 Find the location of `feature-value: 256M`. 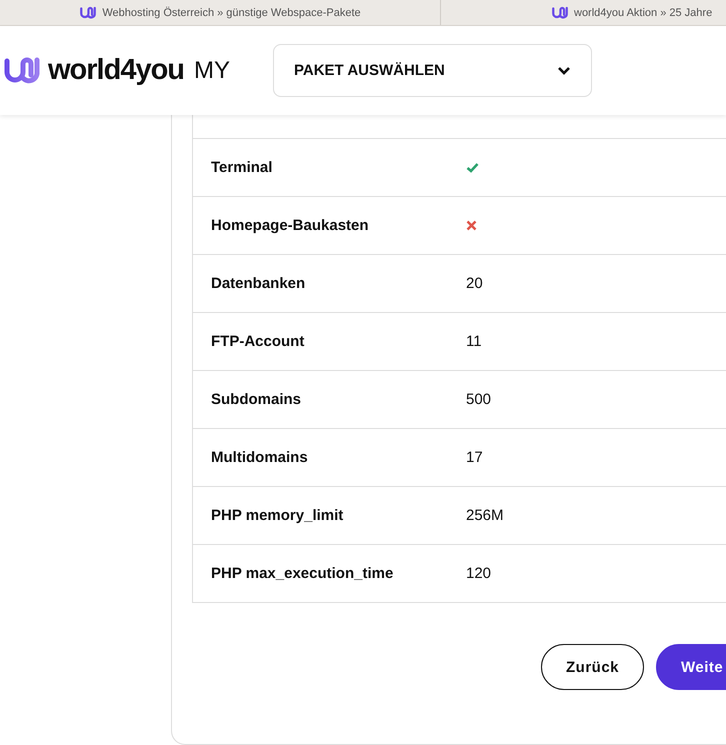

feature-value: 256M is located at coordinates (485, 515).